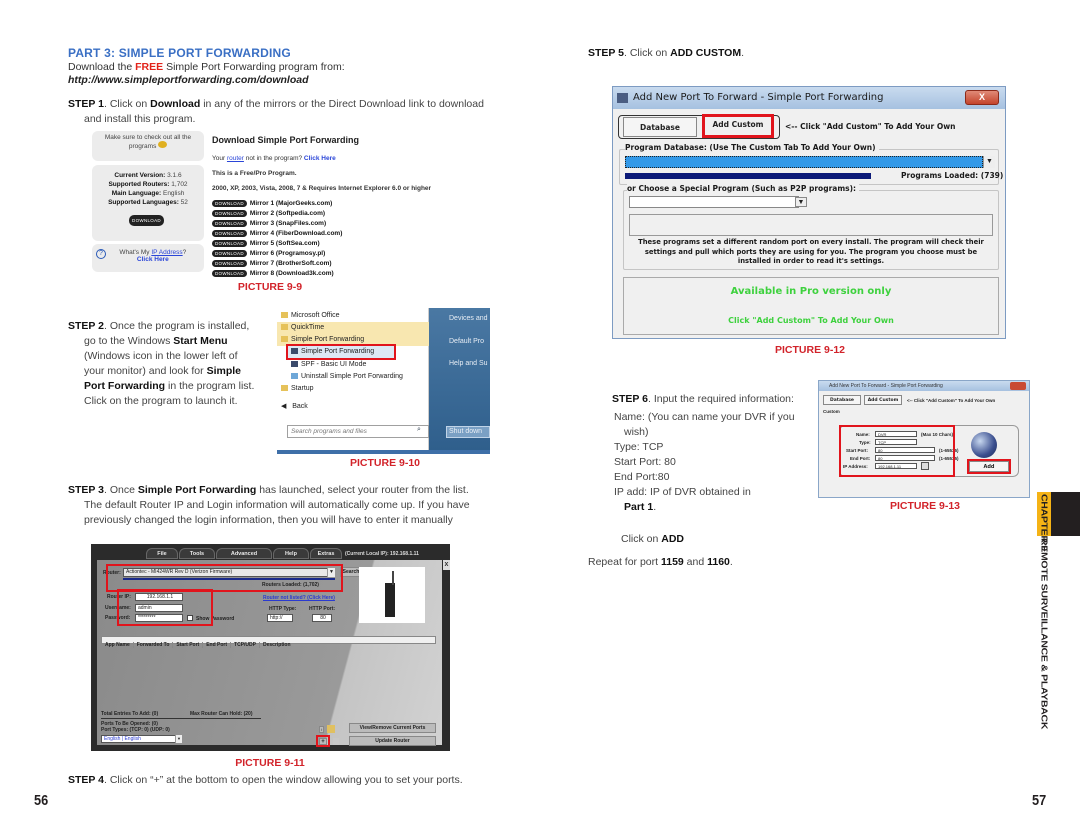  Describe the element at coordinates (139, 184) in the screenshot. I see `info-label: Supported Routers:` at that location.